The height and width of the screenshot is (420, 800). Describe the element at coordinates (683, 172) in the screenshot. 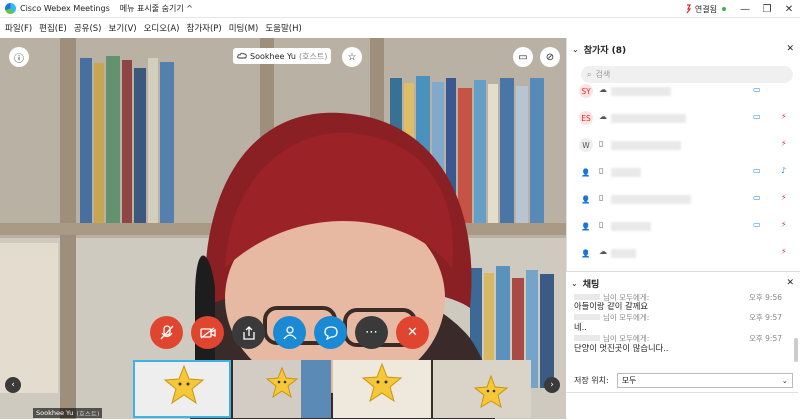

I see `participant-row: 👤 ▯ ▭ ♪` at that location.